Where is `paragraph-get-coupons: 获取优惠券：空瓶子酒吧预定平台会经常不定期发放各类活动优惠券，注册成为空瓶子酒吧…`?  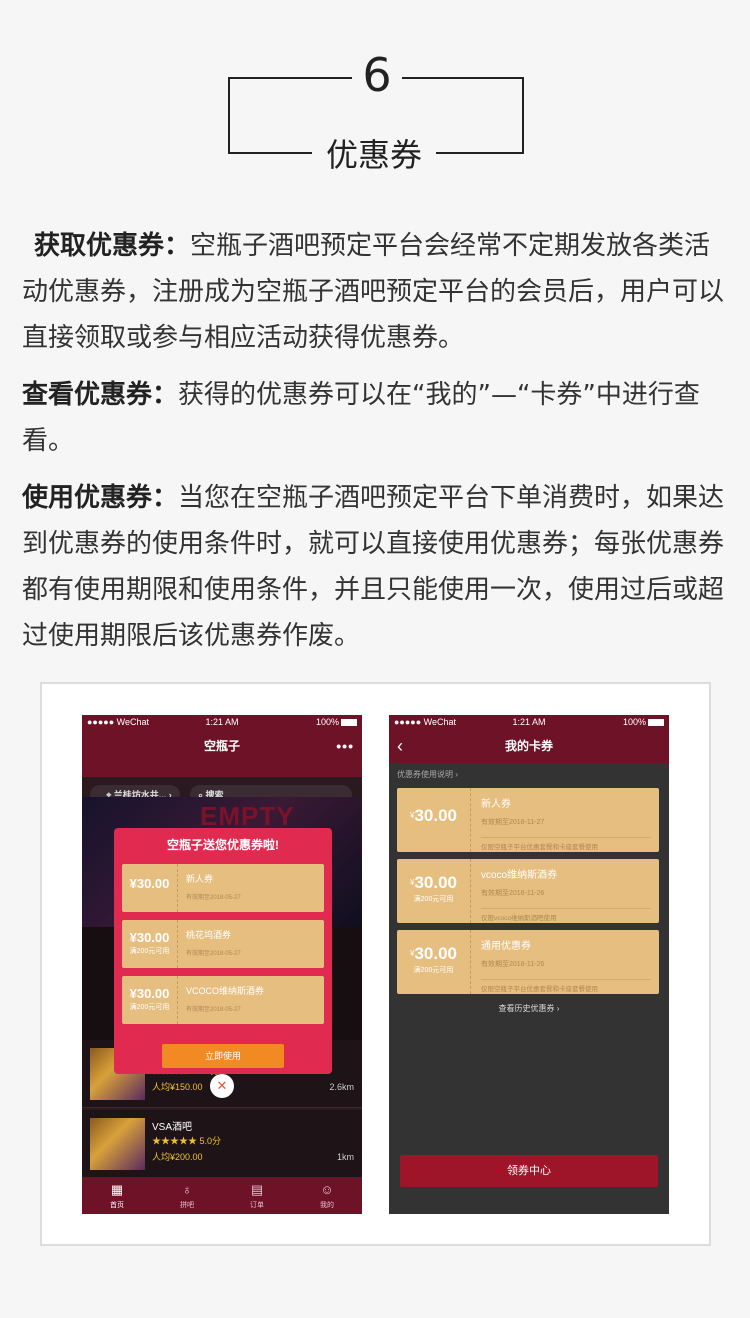 paragraph-get-coupons: 获取优惠券：空瓶子酒吧预定平台会经常不定期发放各类活动优惠券，注册成为空瓶子酒吧… is located at coordinates (377, 292).